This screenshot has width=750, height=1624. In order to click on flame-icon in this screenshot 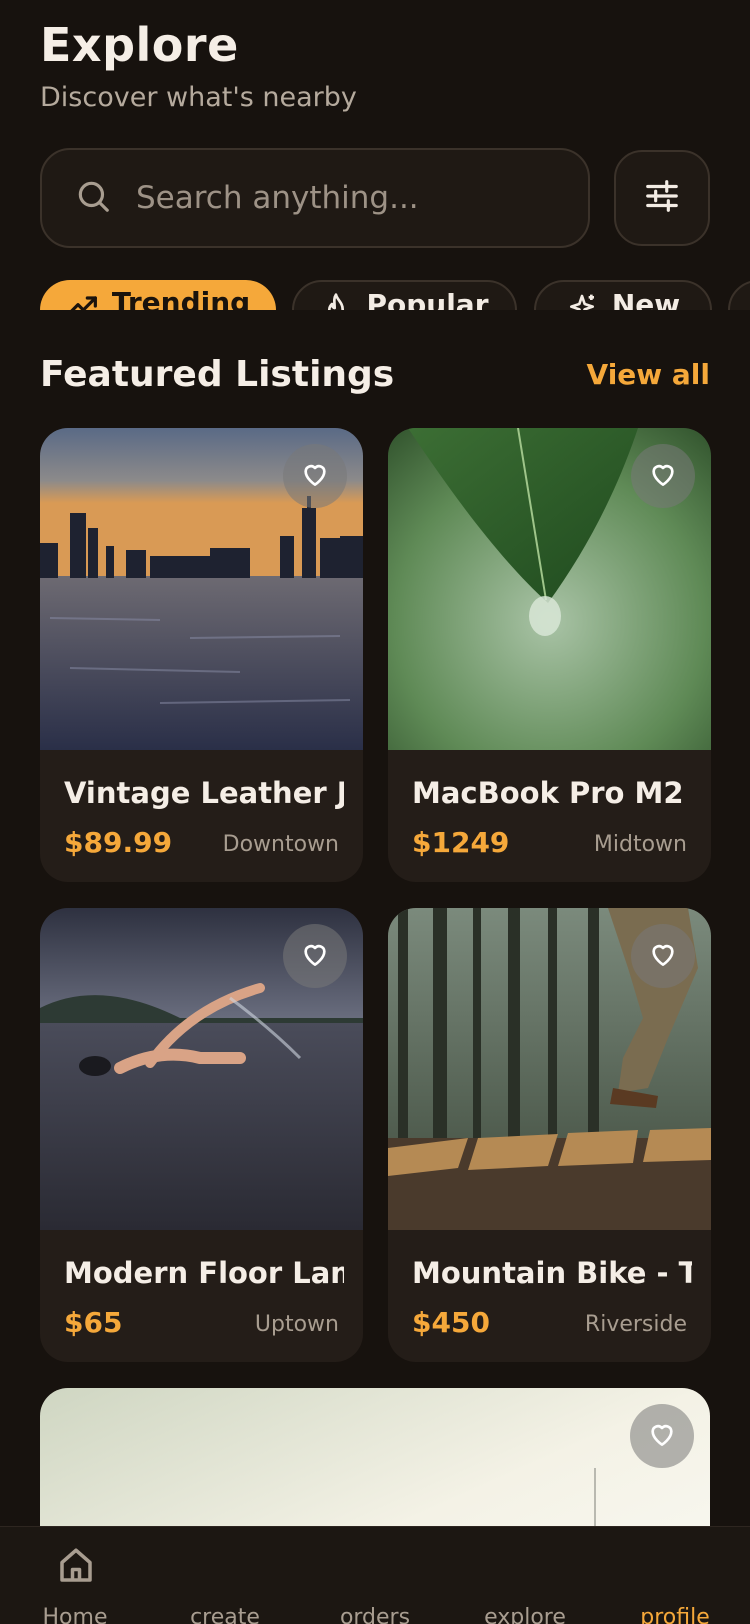, I will do `click(336, 299)`.